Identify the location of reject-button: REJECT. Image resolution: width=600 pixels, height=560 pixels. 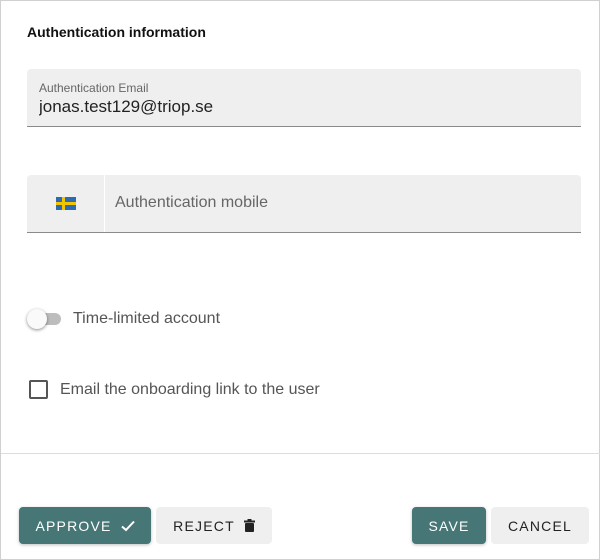
(214, 525).